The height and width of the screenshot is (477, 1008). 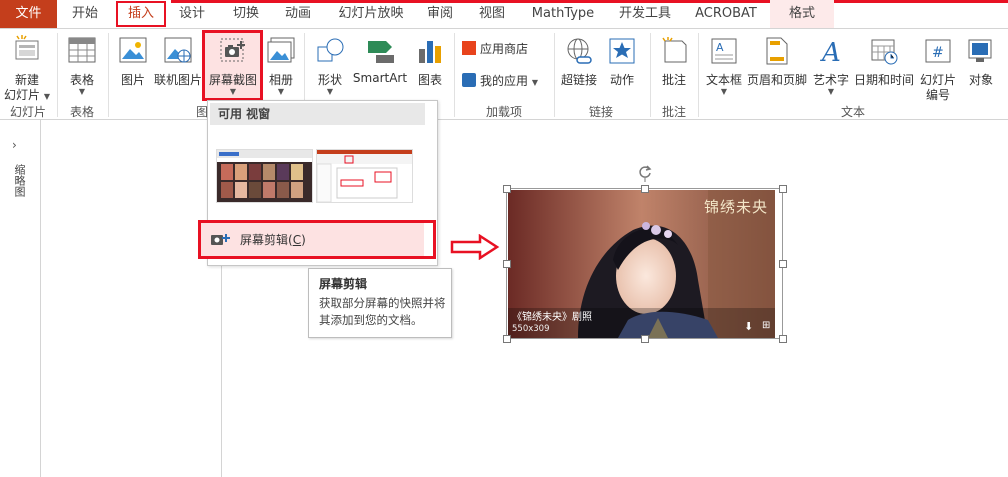 What do you see at coordinates (579, 51) in the screenshot?
I see `hyperlink-icon` at bounding box center [579, 51].